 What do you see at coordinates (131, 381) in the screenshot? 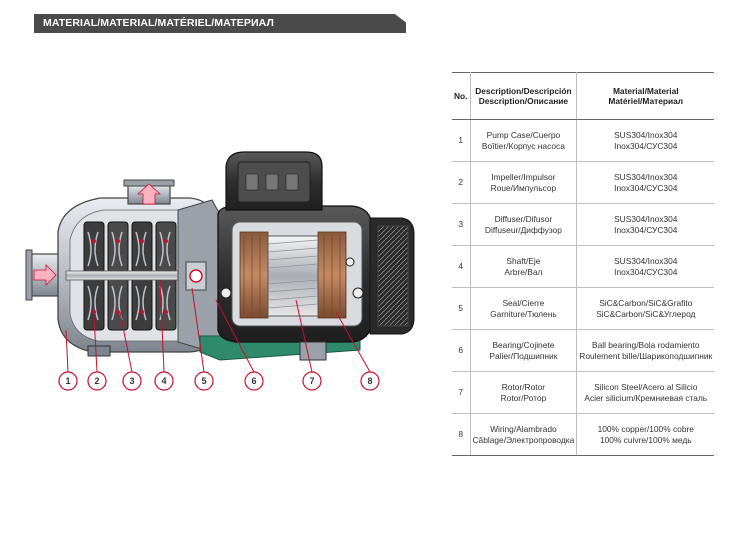
I see `callout-label-3: 3` at bounding box center [131, 381].